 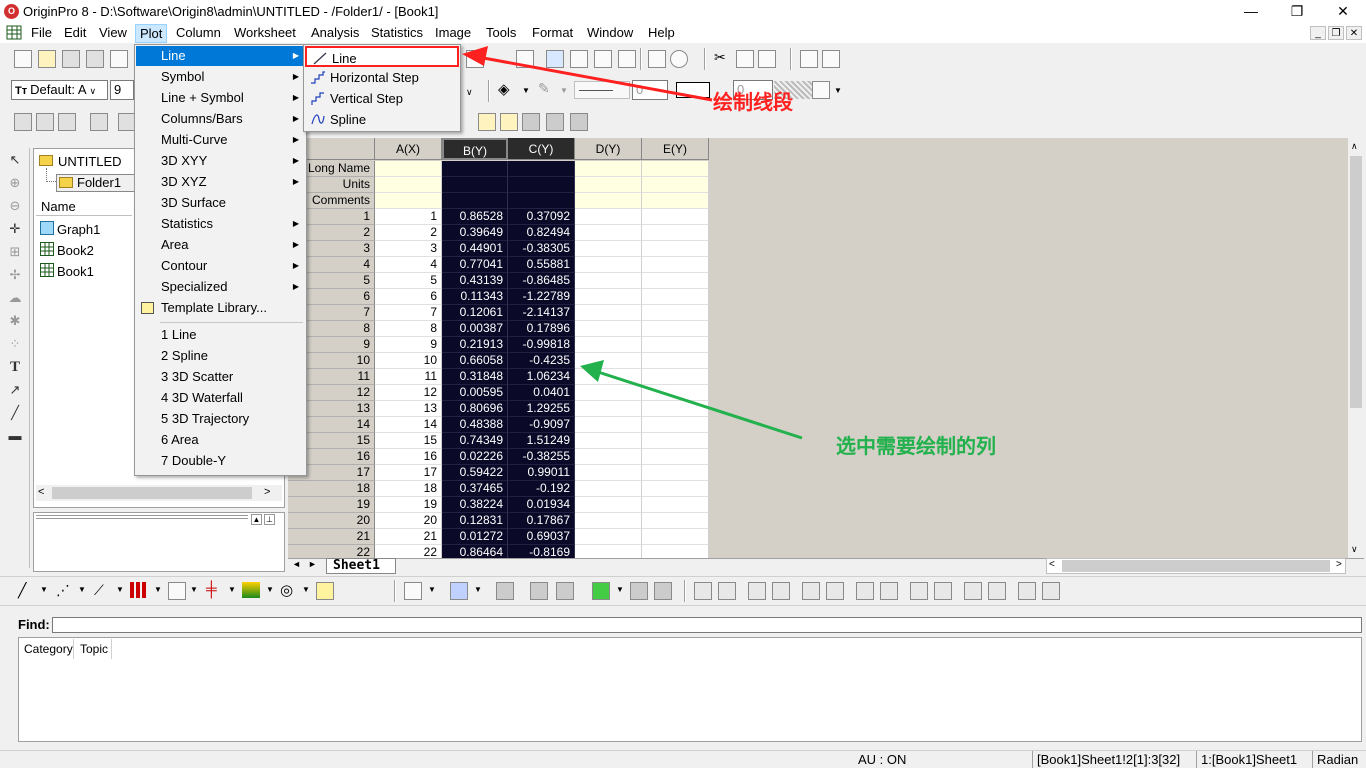 I want to click on cell-a: 15, so click(x=408, y=441).